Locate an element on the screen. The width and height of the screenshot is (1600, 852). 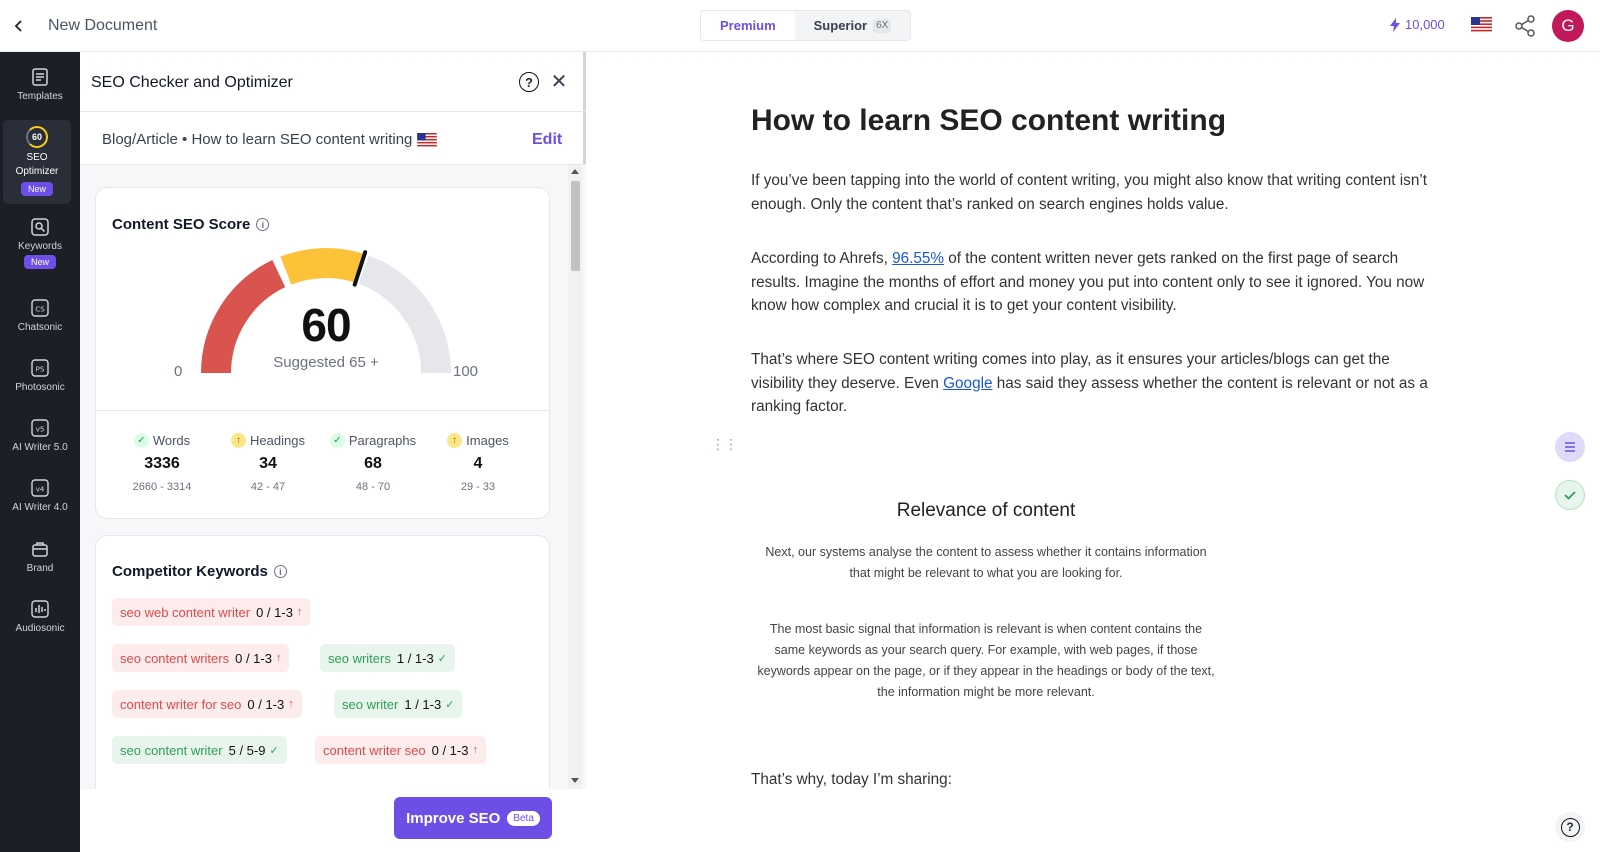
sidebar-item-photosonic: PS Photosonic is located at coordinates (40, 375).